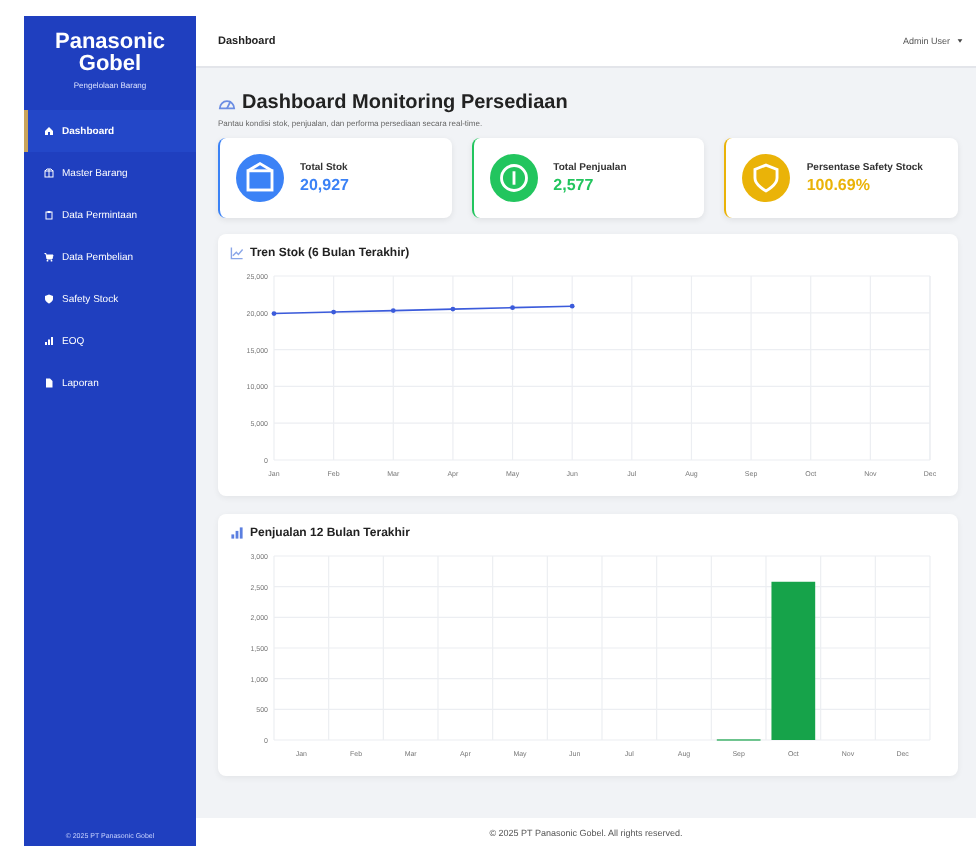 The height and width of the screenshot is (846, 976). Describe the element at coordinates (49, 257) in the screenshot. I see `cart-icon` at that location.